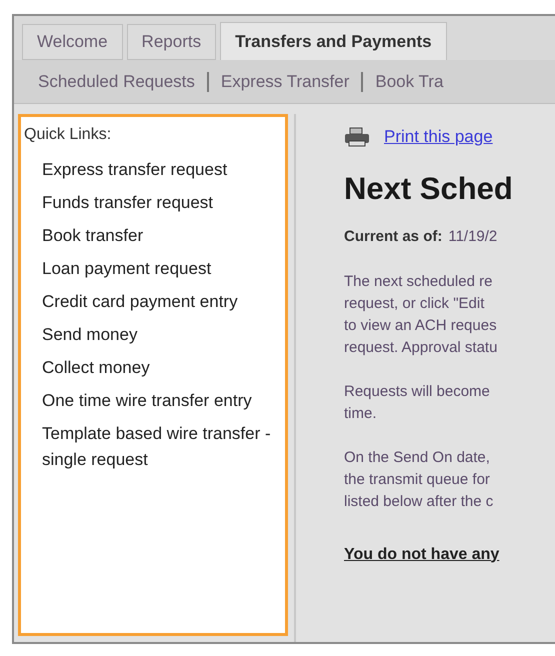  Describe the element at coordinates (357, 136) in the screenshot. I see `printer-icon` at that location.